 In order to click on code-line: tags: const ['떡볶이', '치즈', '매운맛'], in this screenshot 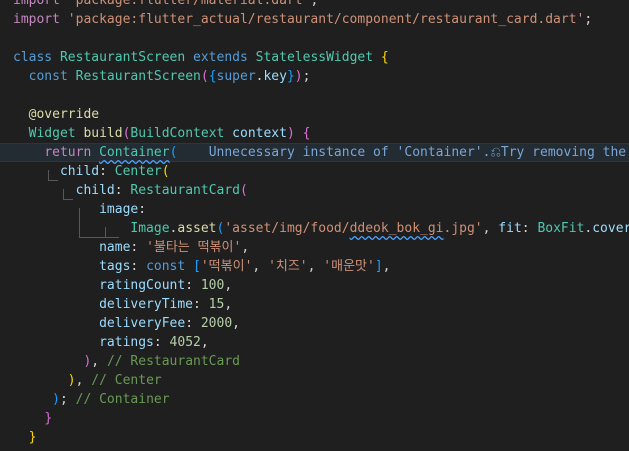, I will do `click(314, 266)`.